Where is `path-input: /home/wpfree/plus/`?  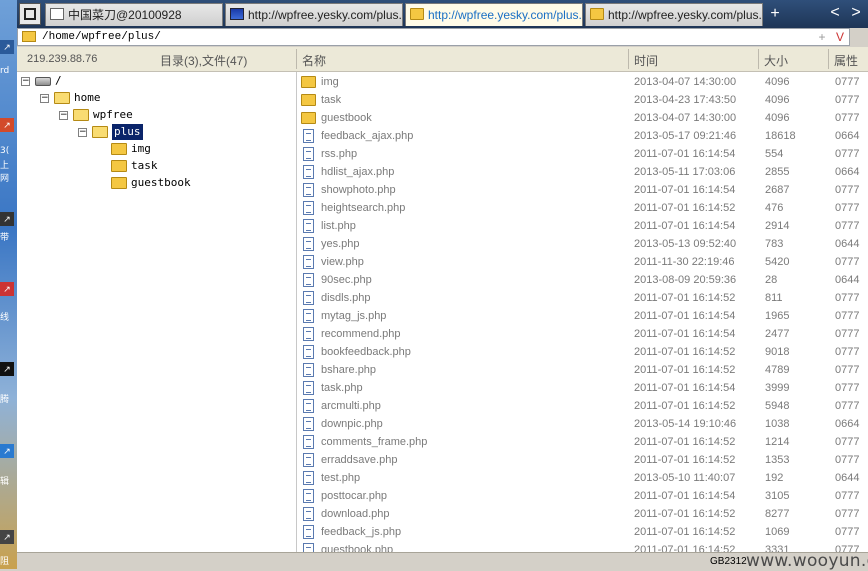
path-input: /home/wpfree/plus/ is located at coordinates (101, 37).